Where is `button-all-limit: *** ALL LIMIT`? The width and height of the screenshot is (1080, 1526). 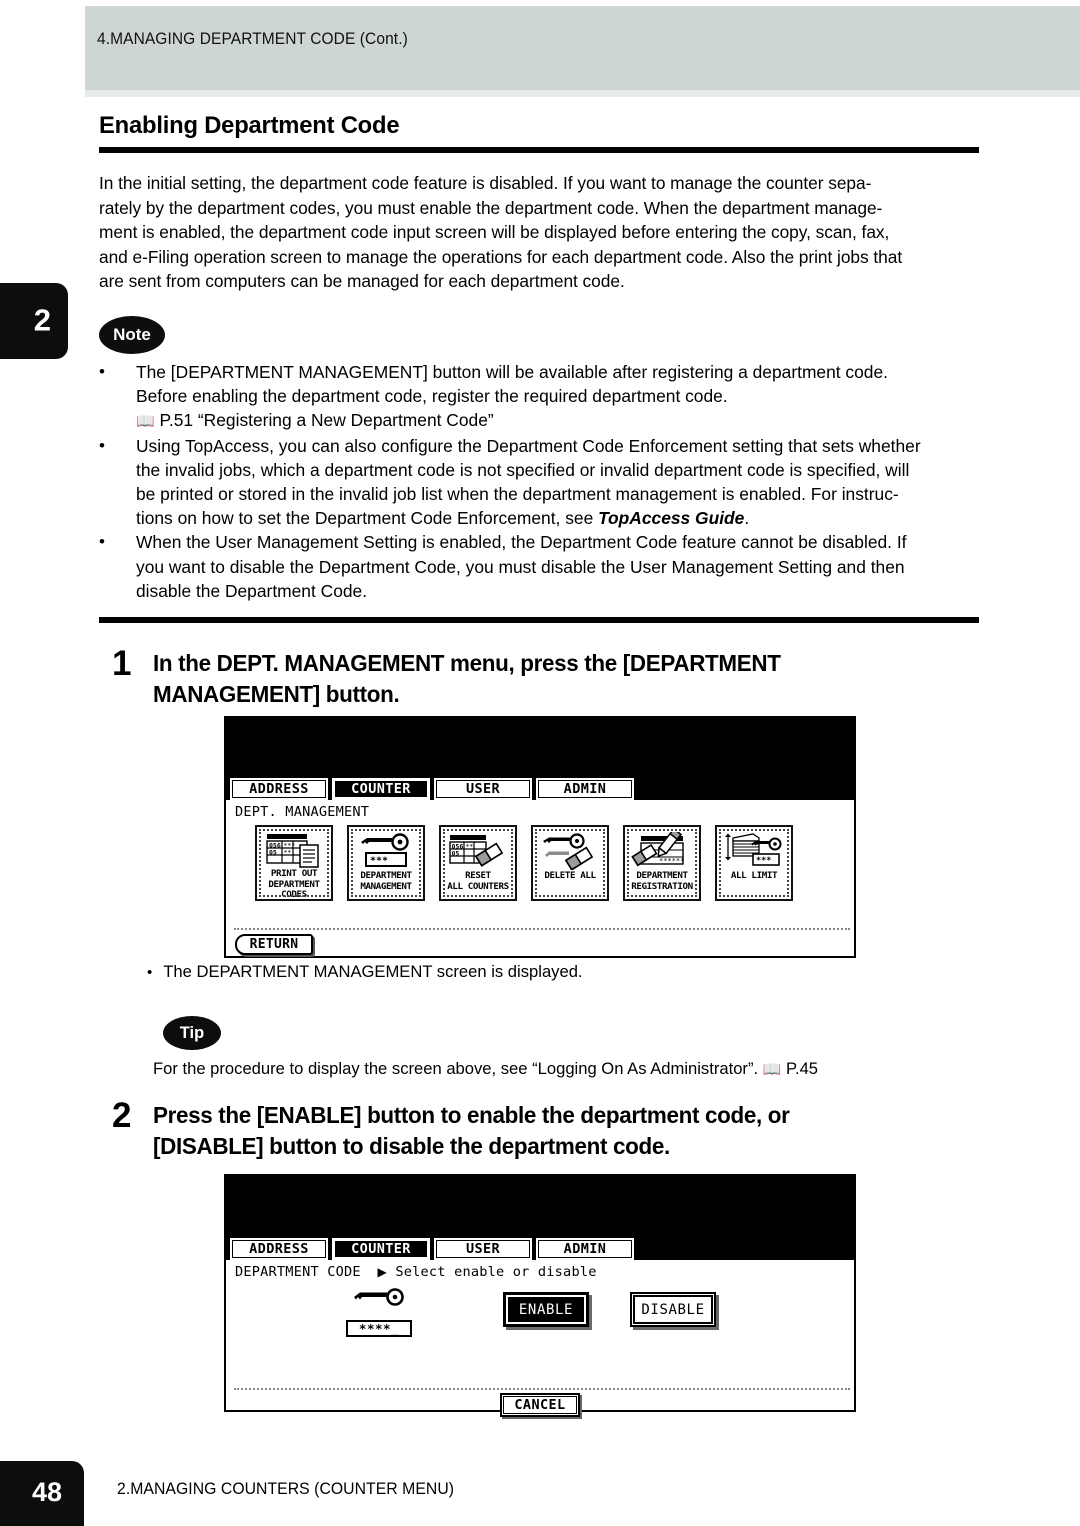
button-all-limit: *** ALL LIMIT is located at coordinates (754, 863).